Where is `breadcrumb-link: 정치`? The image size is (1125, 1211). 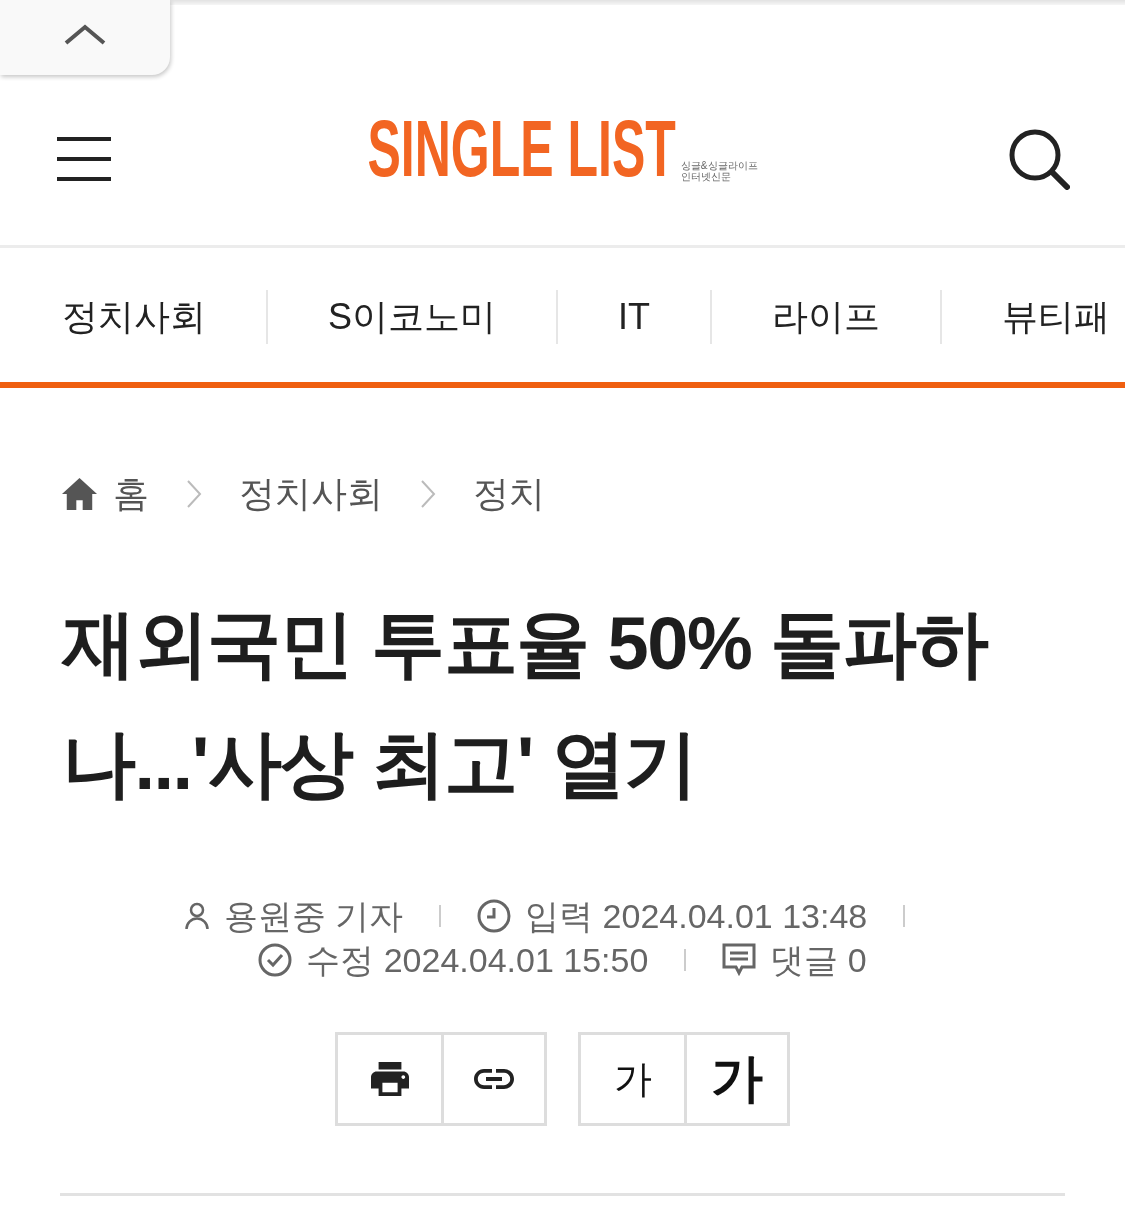 breadcrumb-link: 정치 is located at coordinates (509, 494).